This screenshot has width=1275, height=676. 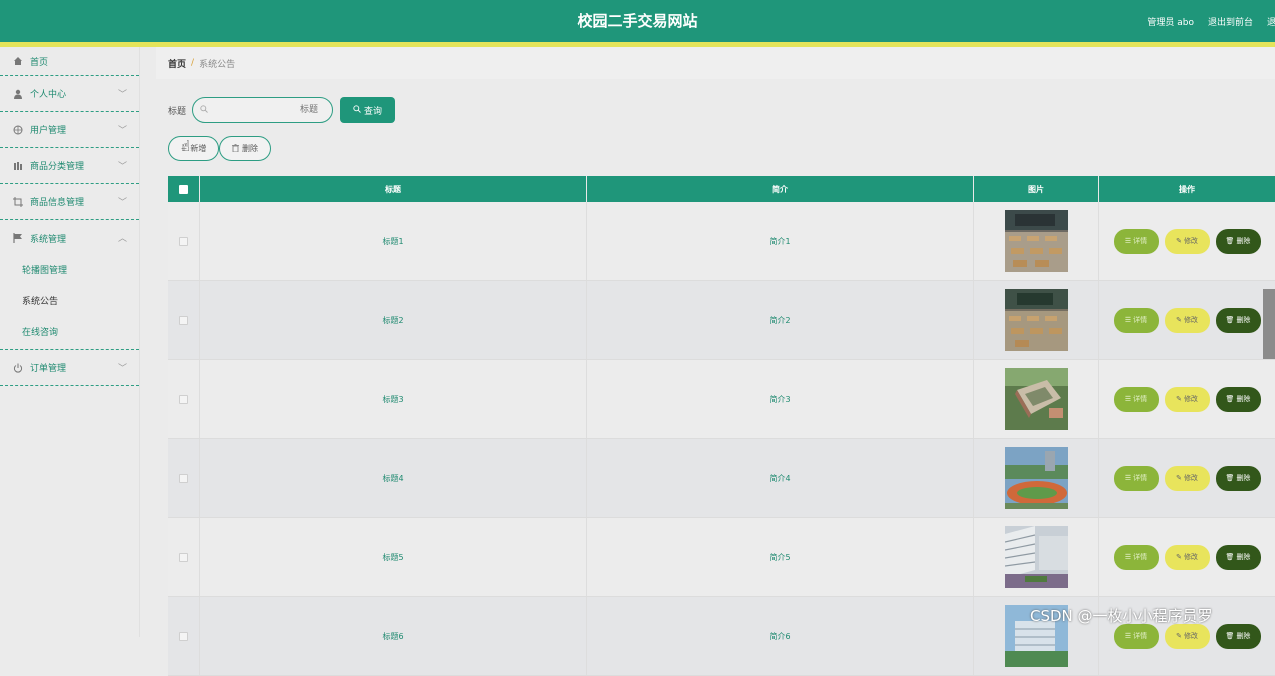 I want to click on header-intro: 简介, so click(x=780, y=189).